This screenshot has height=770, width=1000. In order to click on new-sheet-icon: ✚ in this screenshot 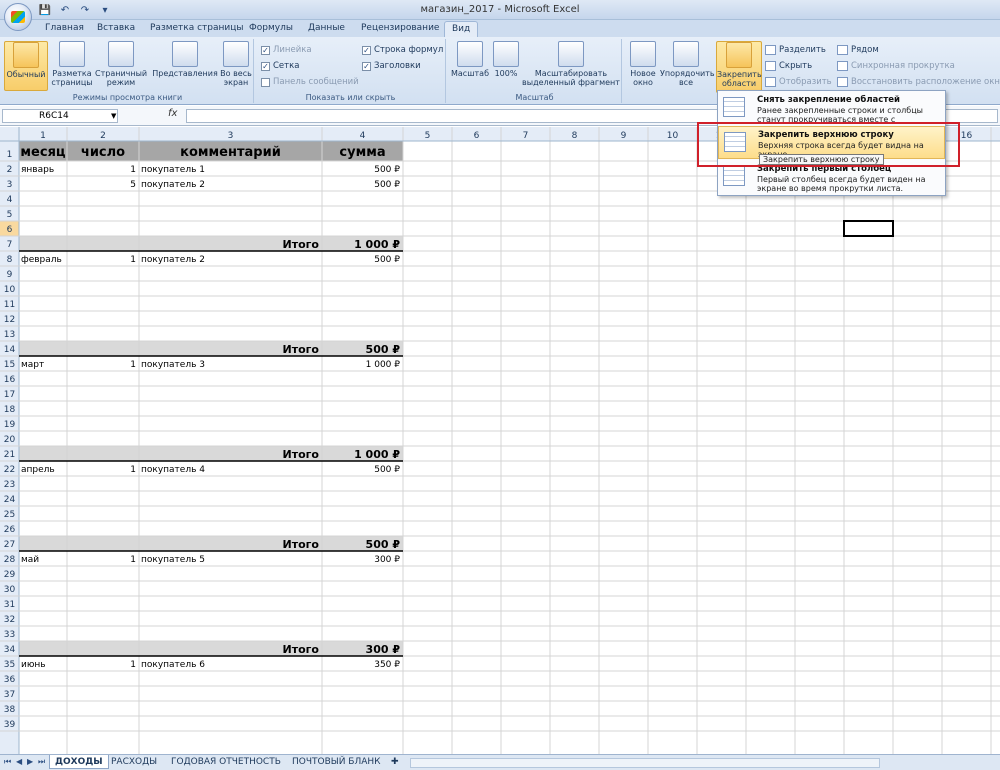, I will do `click(395, 762)`.